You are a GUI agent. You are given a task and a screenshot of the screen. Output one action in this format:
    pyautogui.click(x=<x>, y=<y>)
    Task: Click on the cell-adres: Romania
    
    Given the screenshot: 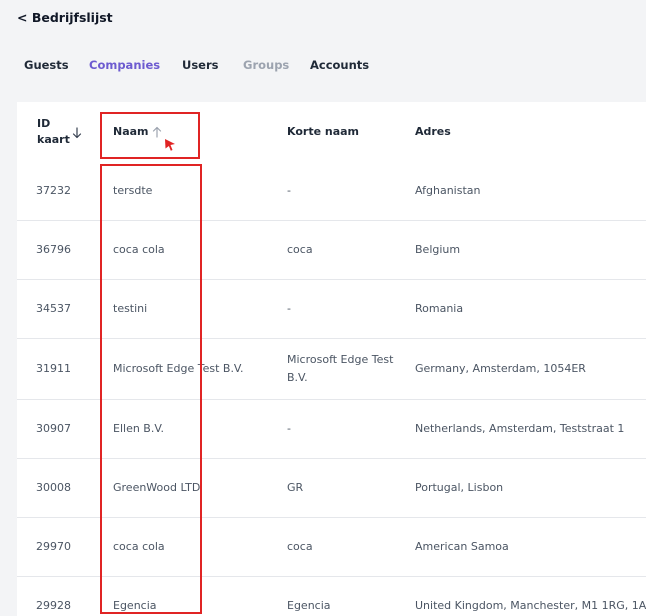 What is the action you would take?
    pyautogui.click(x=439, y=308)
    